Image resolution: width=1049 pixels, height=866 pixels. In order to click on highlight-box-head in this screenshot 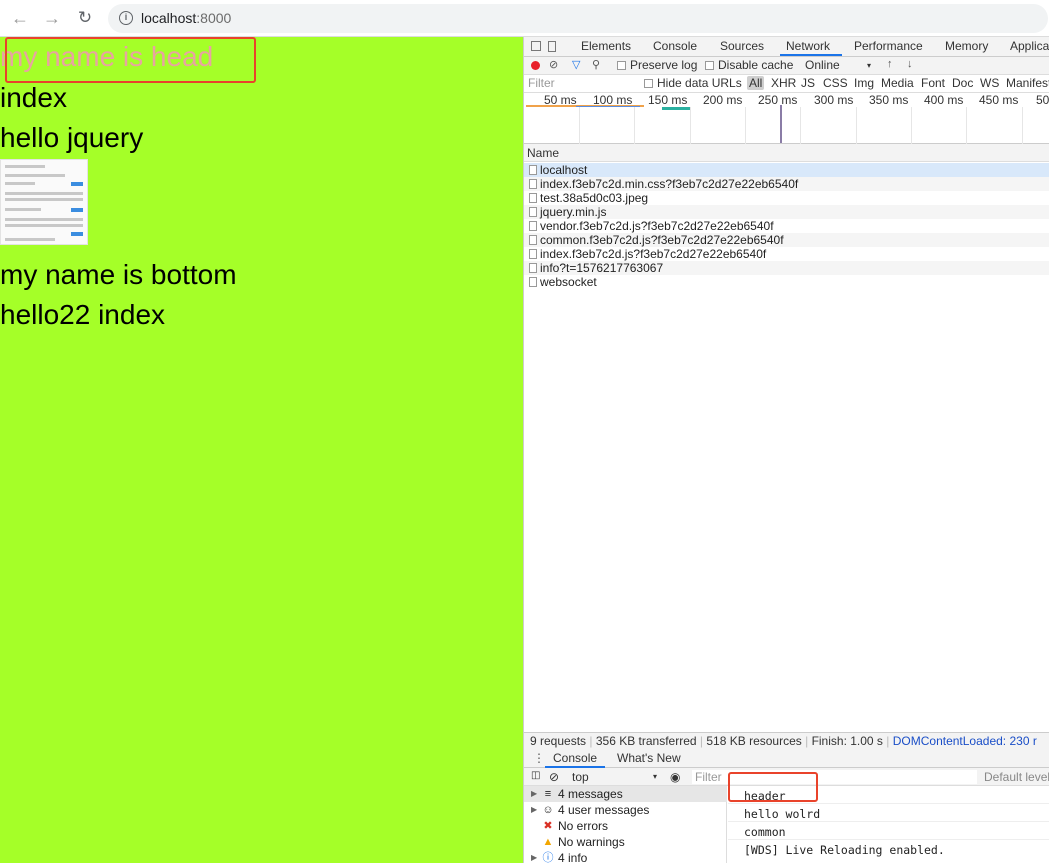, I will do `click(130, 60)`.